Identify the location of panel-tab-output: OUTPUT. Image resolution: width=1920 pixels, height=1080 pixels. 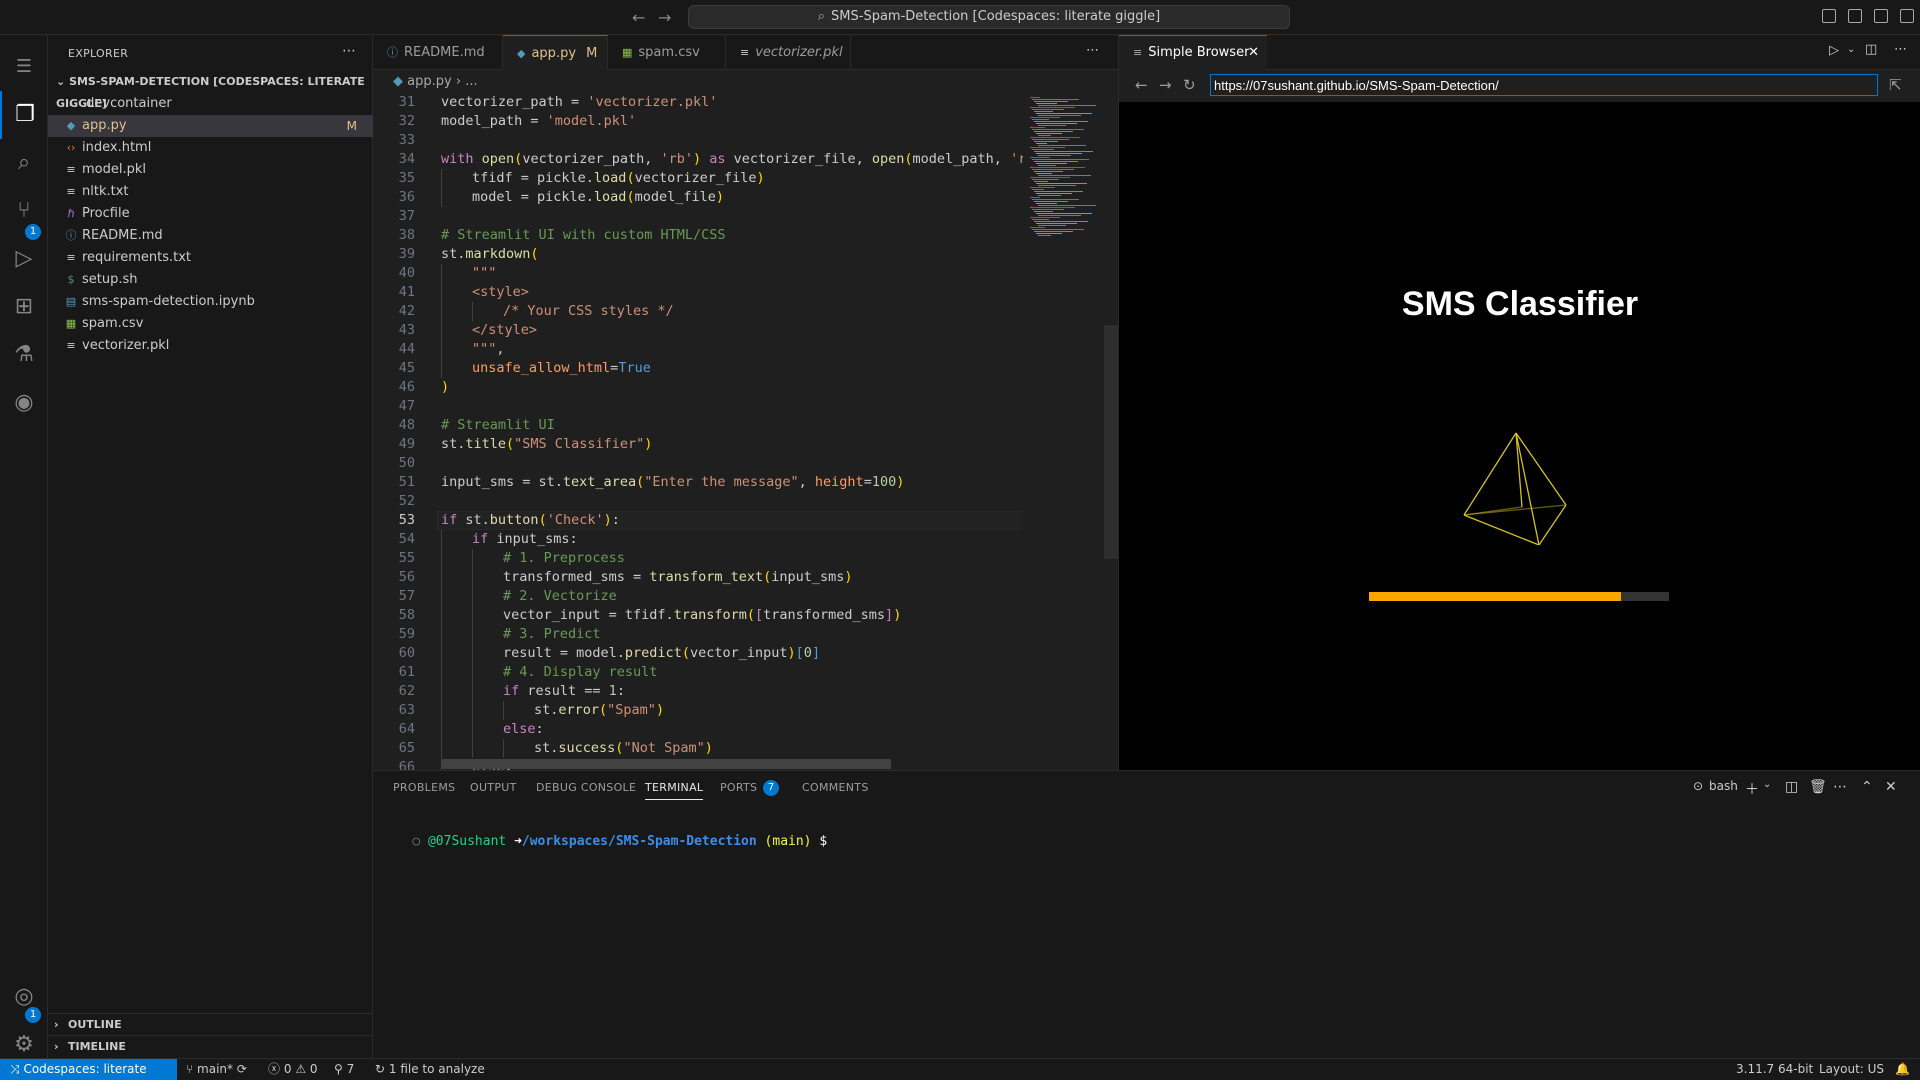
(493, 787).